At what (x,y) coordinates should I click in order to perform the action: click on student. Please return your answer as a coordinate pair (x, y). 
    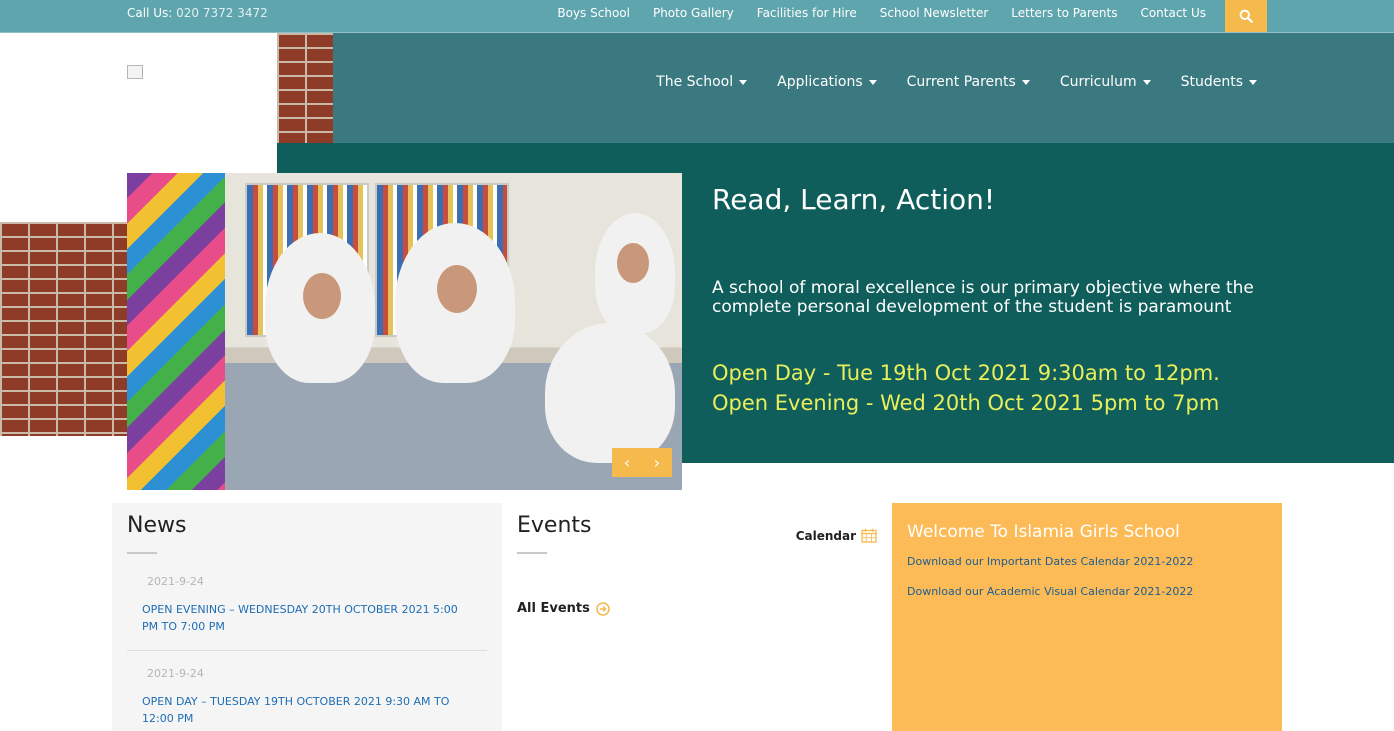
    Looking at the image, I should click on (610, 393).